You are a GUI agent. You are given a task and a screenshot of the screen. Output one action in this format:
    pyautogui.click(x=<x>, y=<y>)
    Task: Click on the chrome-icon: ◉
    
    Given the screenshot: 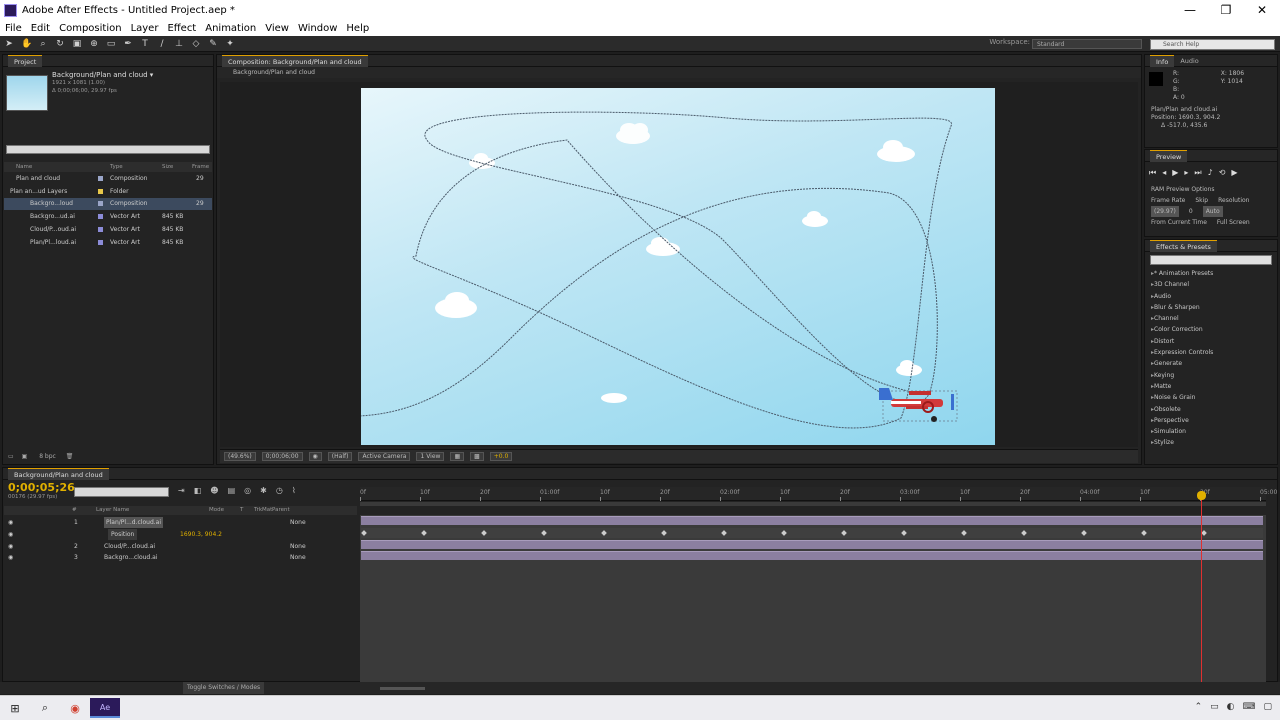 What is the action you would take?
    pyautogui.click(x=75, y=708)
    